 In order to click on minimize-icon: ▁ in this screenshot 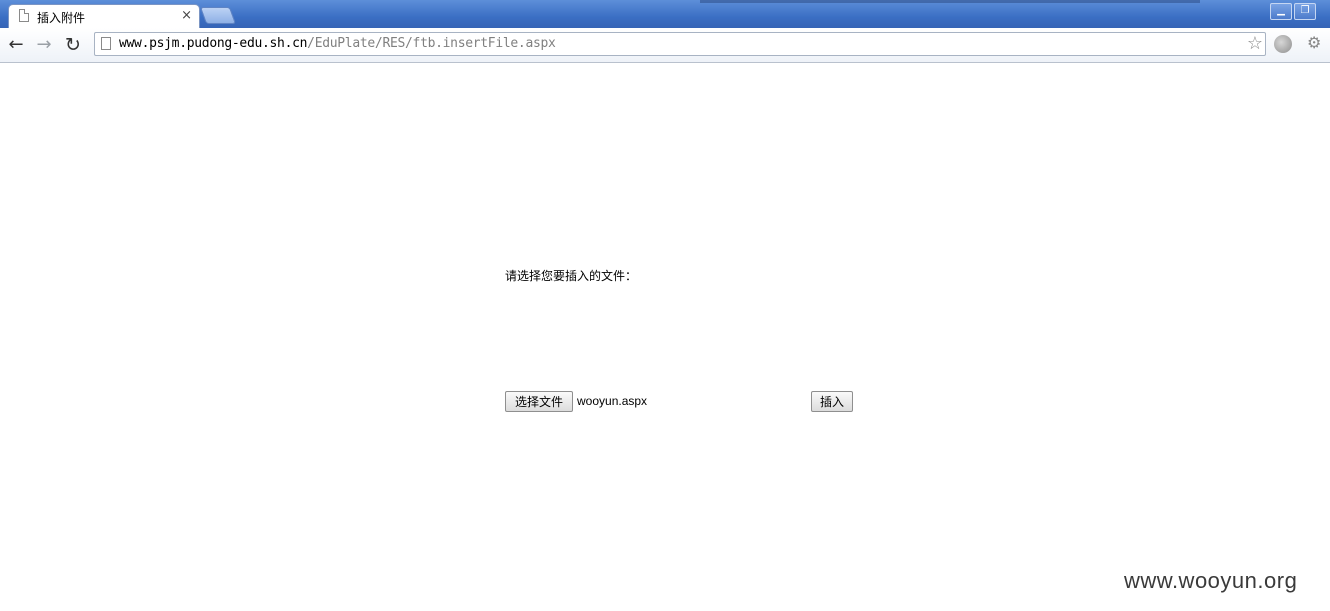, I will do `click(1281, 11)`.